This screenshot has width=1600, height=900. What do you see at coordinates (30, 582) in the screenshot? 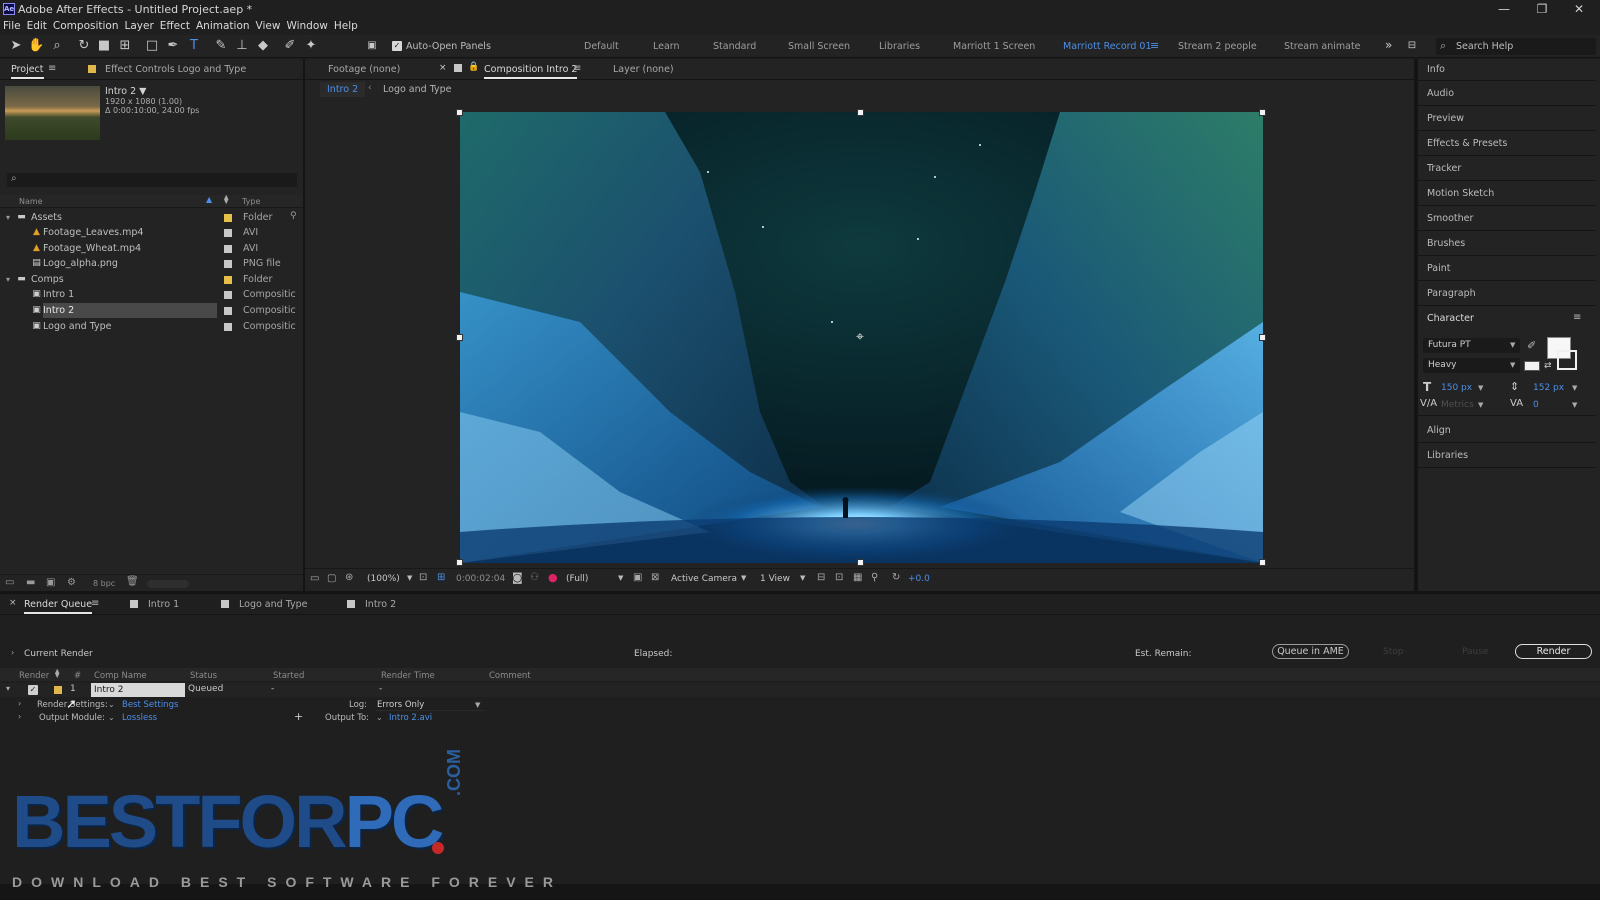
I see `new-folder-icon: ▬` at bounding box center [30, 582].